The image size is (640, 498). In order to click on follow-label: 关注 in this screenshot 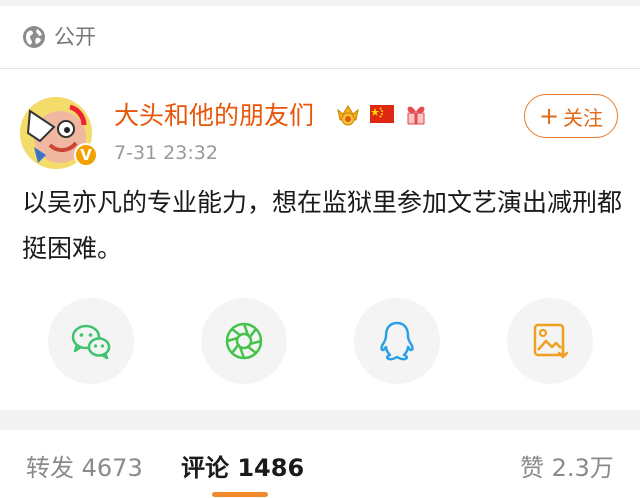, I will do `click(583, 117)`.